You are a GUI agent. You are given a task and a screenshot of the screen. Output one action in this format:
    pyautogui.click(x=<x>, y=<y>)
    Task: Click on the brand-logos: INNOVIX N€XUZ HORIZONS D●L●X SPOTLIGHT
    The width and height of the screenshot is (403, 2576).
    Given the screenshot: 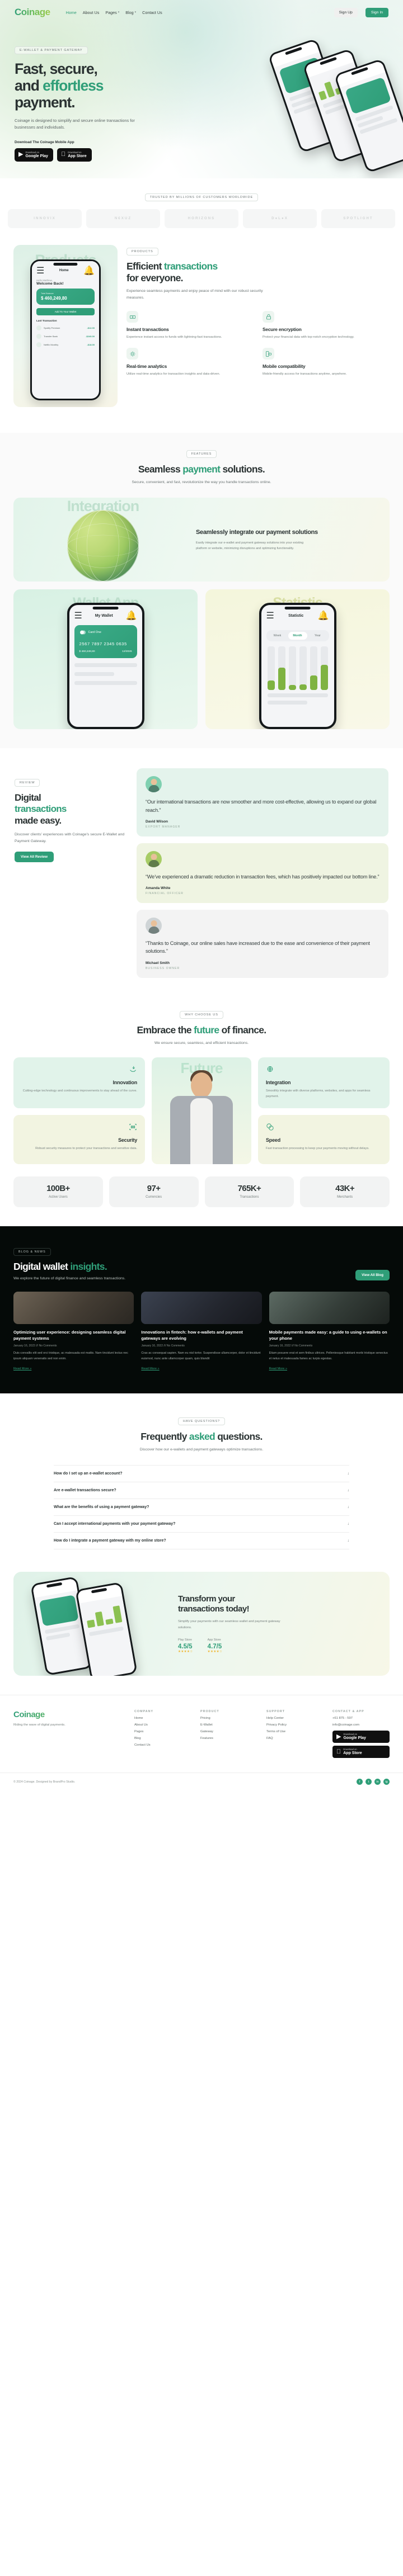 What is the action you would take?
    pyautogui.click(x=201, y=218)
    